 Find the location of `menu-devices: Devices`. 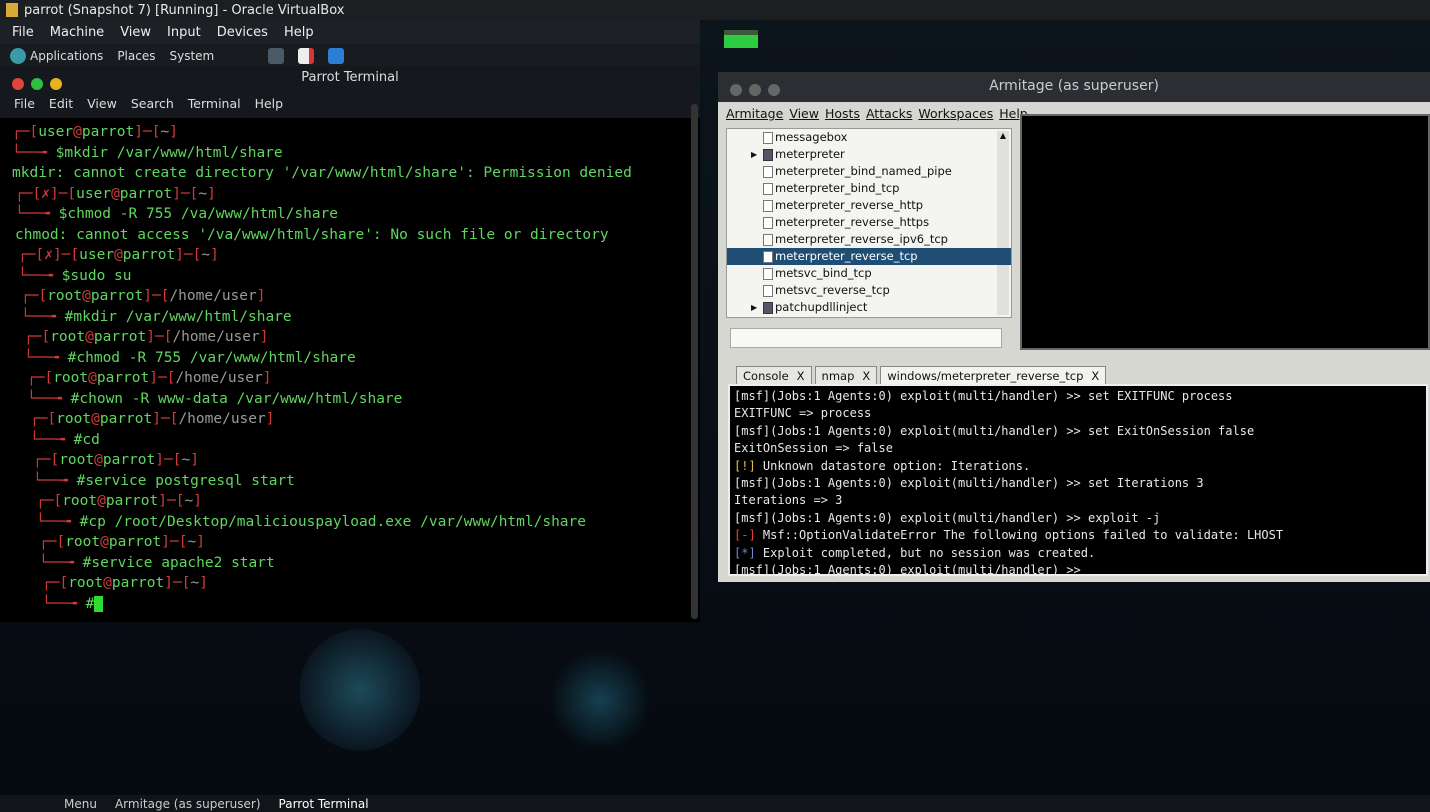

menu-devices: Devices is located at coordinates (242, 33).